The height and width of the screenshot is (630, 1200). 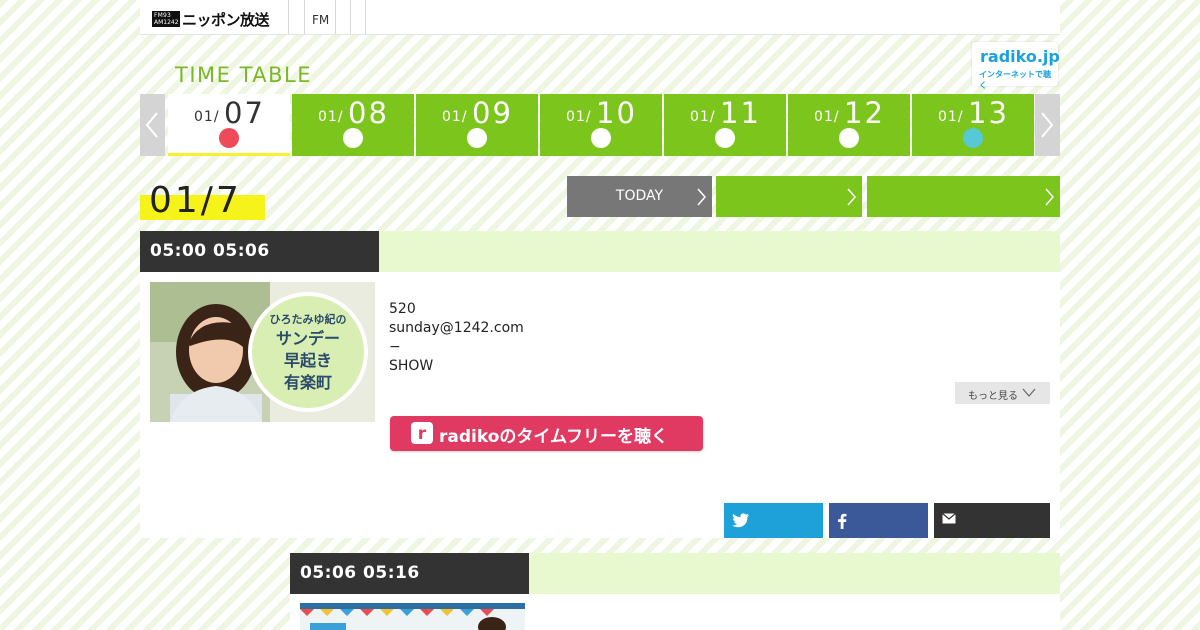 I want to click on program-info-line: 520, so click(x=402, y=309).